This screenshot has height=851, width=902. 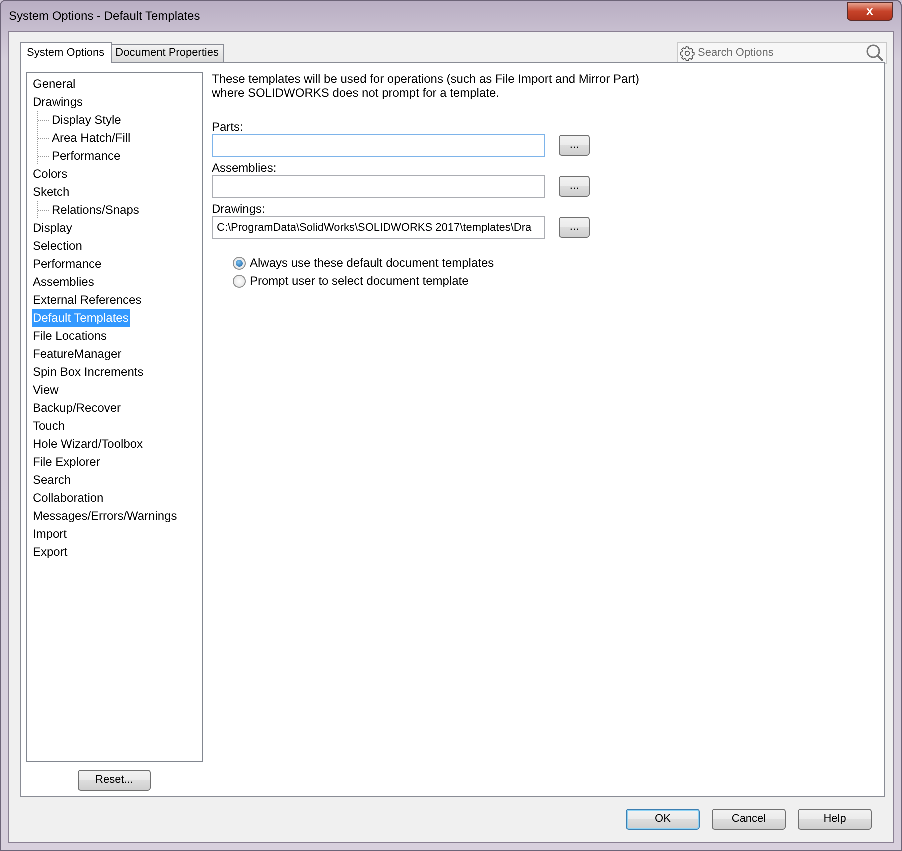 I want to click on field-label: Parts:, so click(x=228, y=127).